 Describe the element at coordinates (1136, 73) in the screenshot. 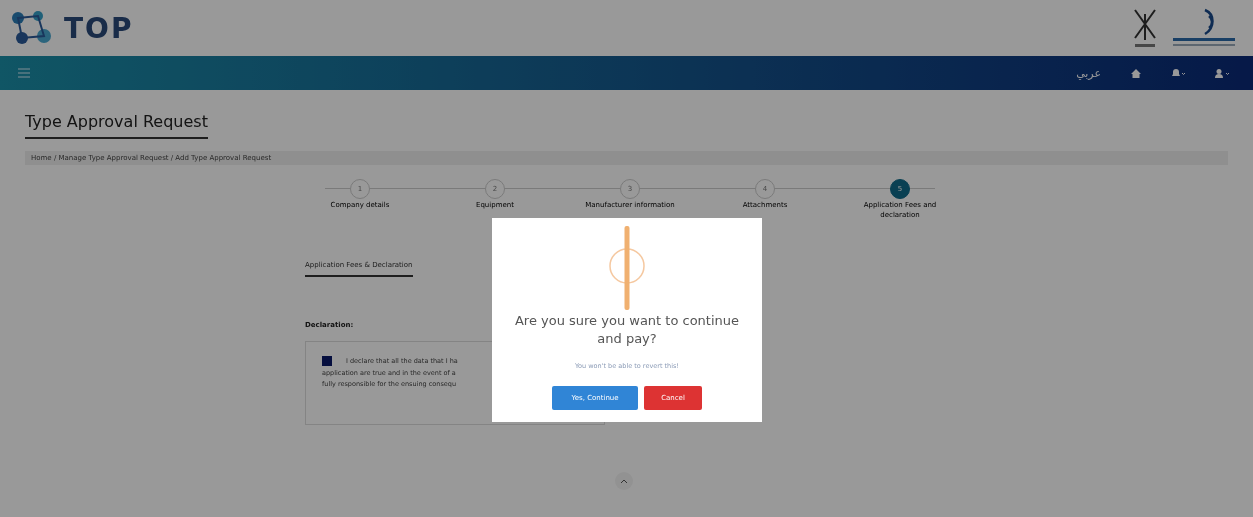

I see `home-icon` at that location.